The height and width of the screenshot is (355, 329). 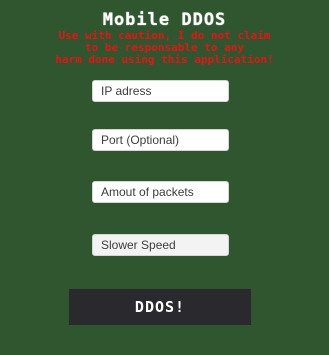 What do you see at coordinates (160, 192) in the screenshot?
I see `packet-count-input` at bounding box center [160, 192].